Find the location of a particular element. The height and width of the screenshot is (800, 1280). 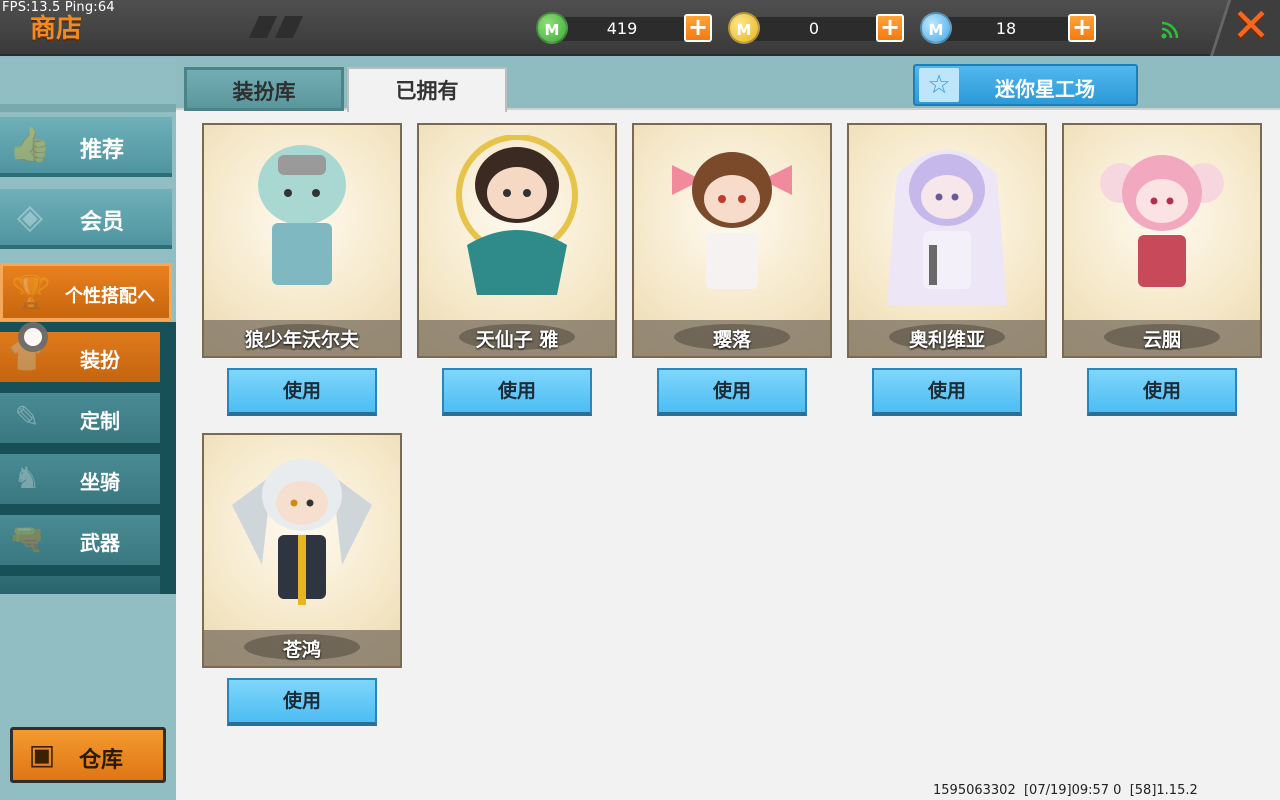

close-icon: ✕ is located at coordinates (1251, 25).